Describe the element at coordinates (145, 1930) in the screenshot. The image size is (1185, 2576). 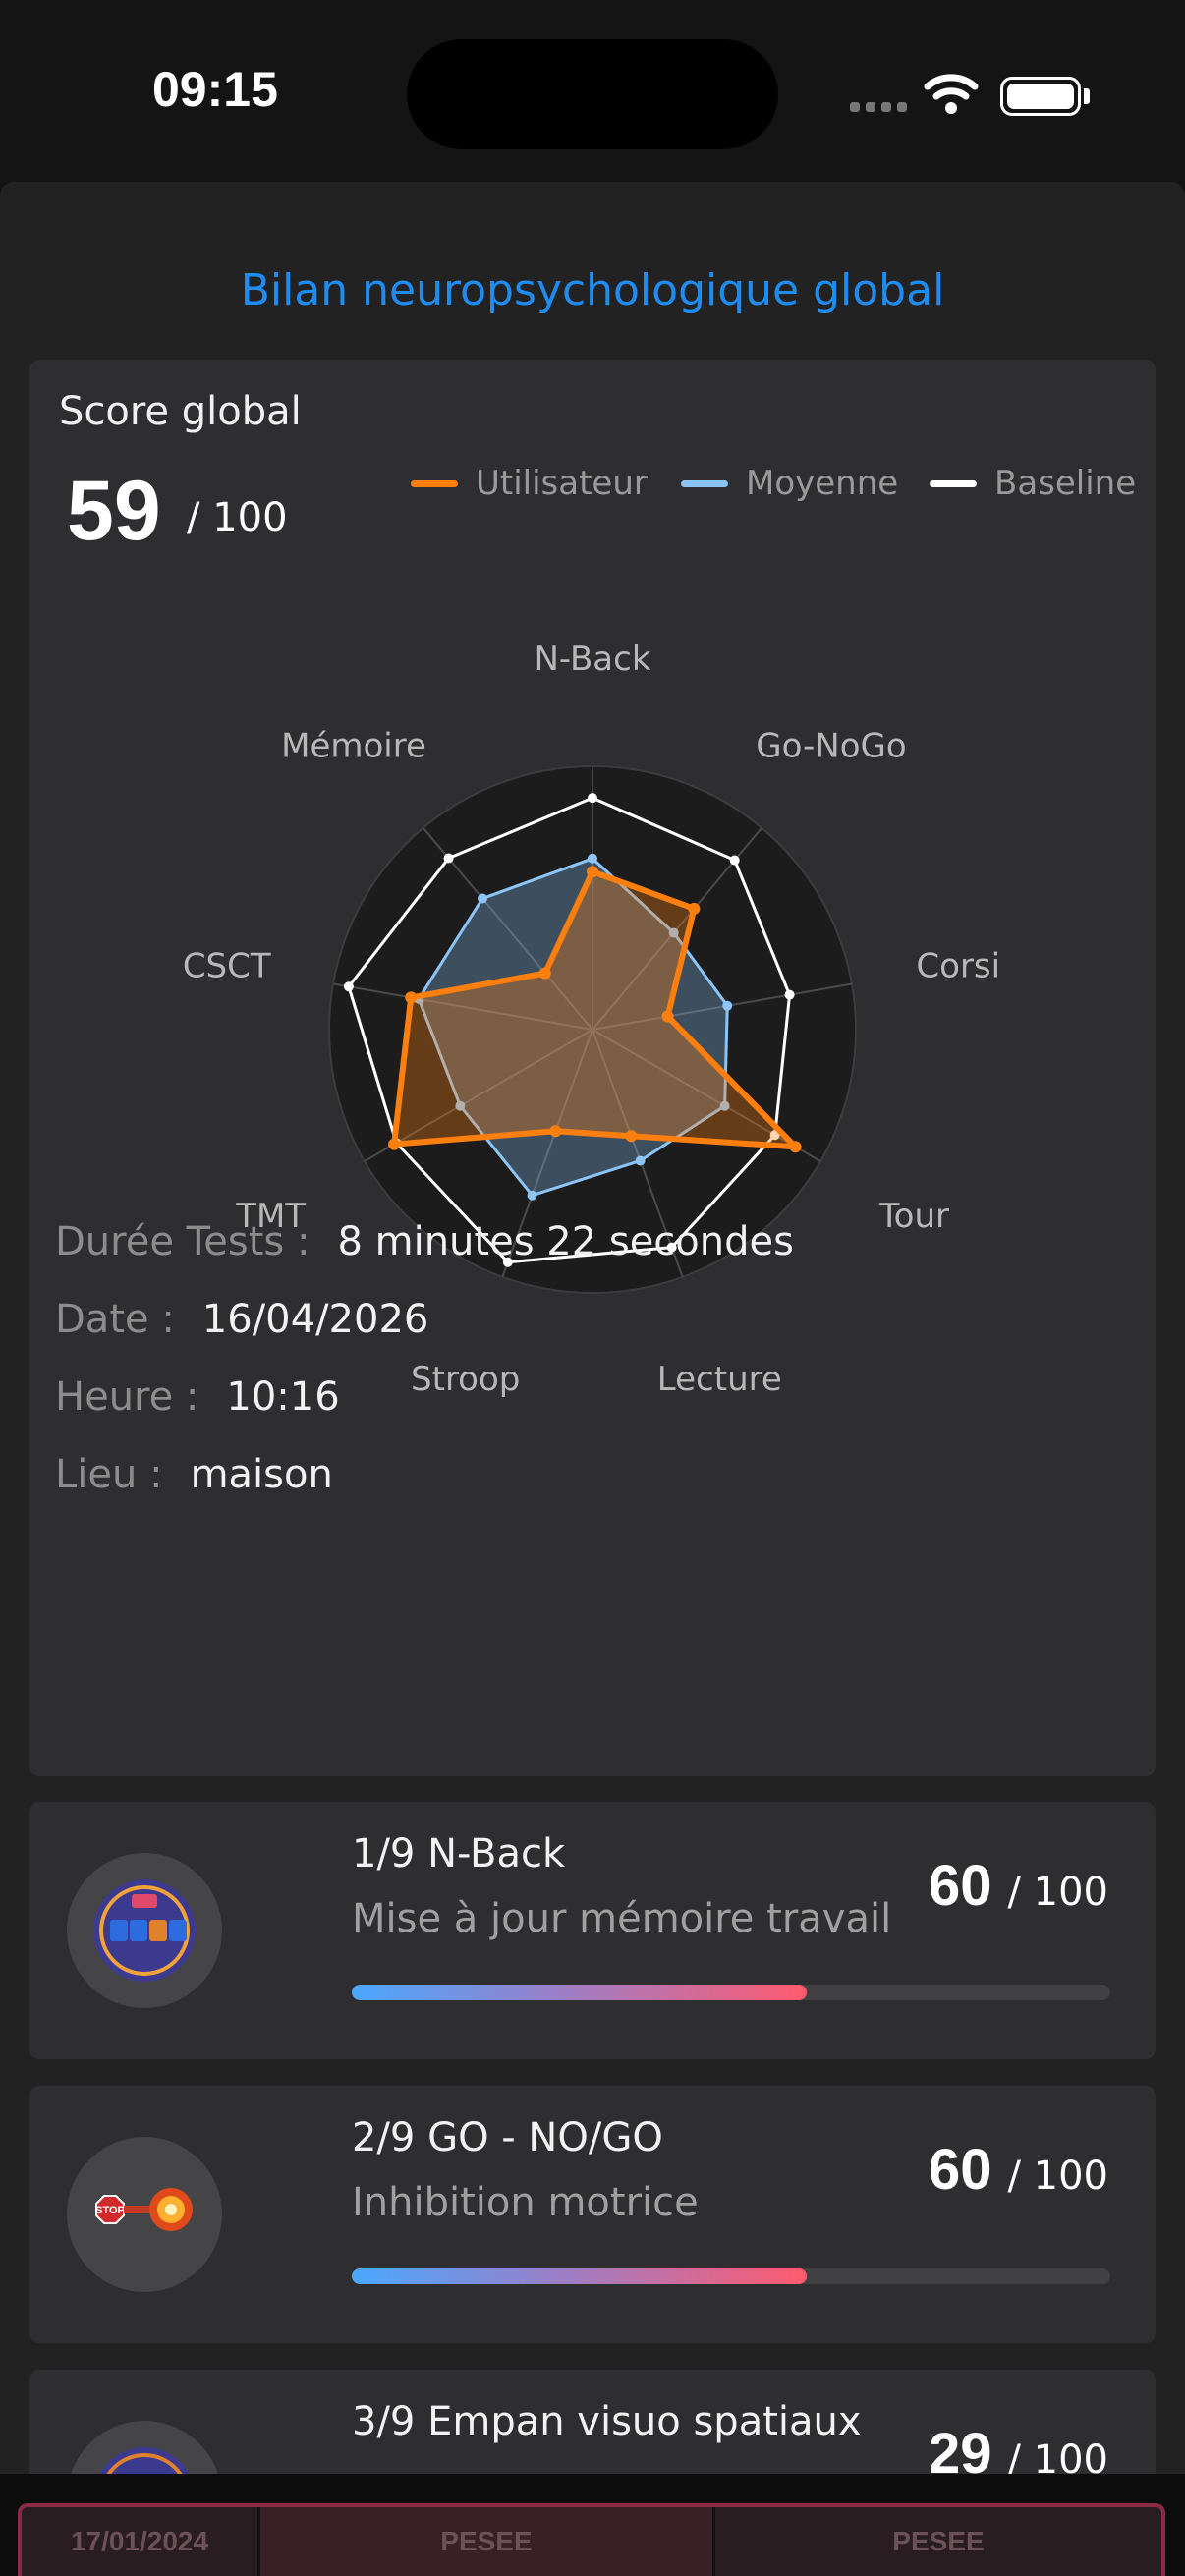
I see `n-back-icon` at that location.